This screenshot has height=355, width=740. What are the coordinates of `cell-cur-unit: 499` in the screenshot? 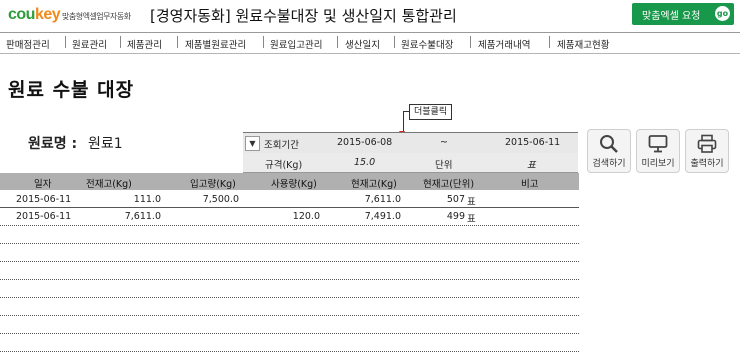 It's located at (455, 216).